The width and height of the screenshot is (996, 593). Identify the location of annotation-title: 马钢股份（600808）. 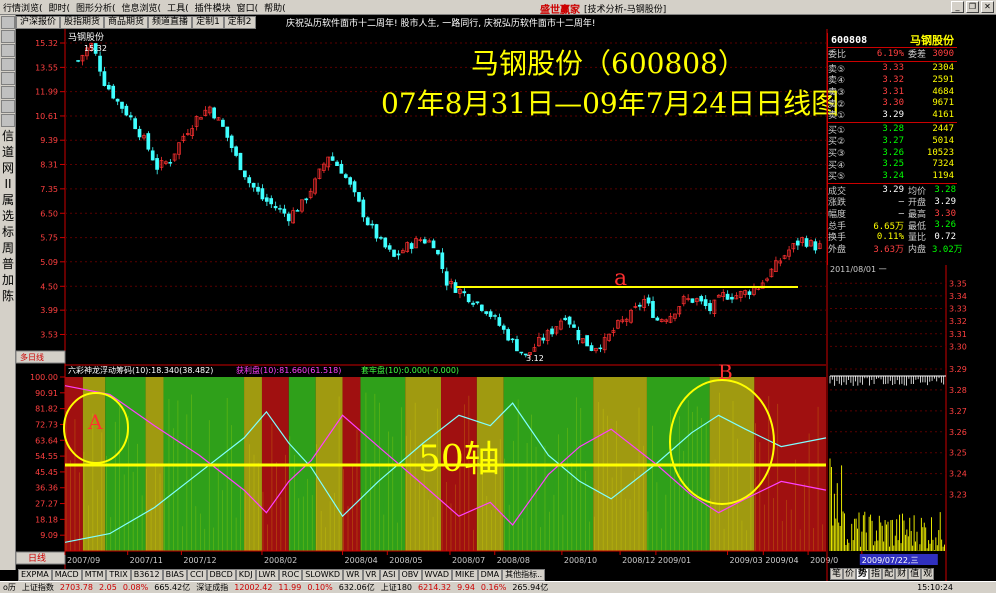
(608, 63).